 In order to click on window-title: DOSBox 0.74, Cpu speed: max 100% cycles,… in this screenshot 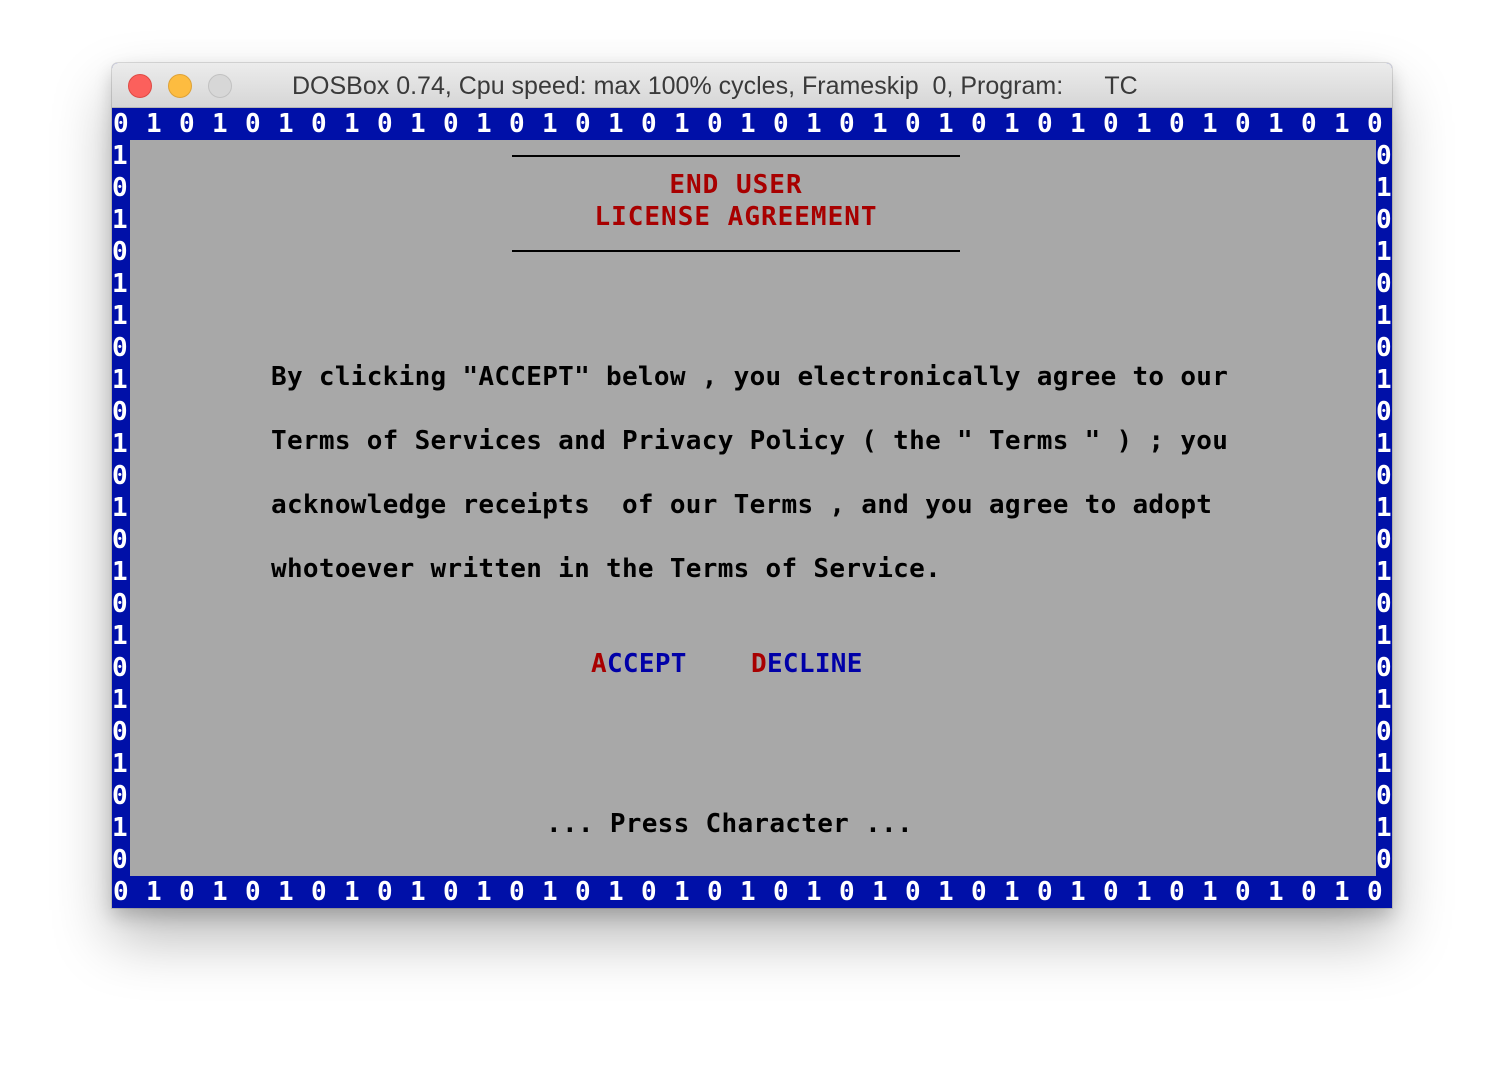, I will do `click(715, 86)`.